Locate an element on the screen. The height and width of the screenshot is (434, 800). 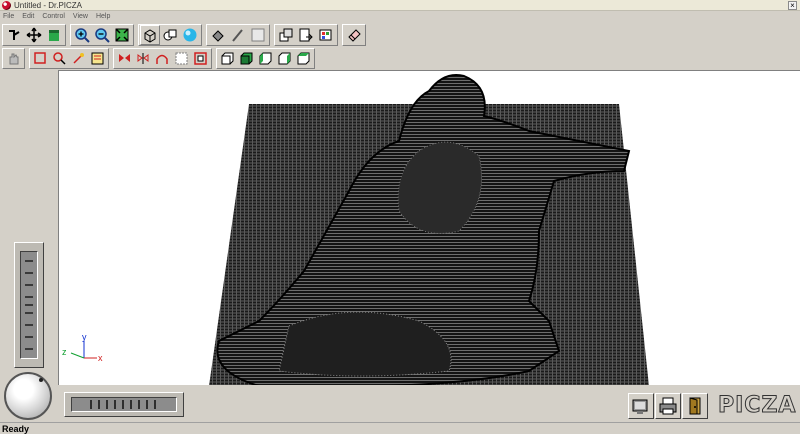
eraser-icon is located at coordinates (354, 35).